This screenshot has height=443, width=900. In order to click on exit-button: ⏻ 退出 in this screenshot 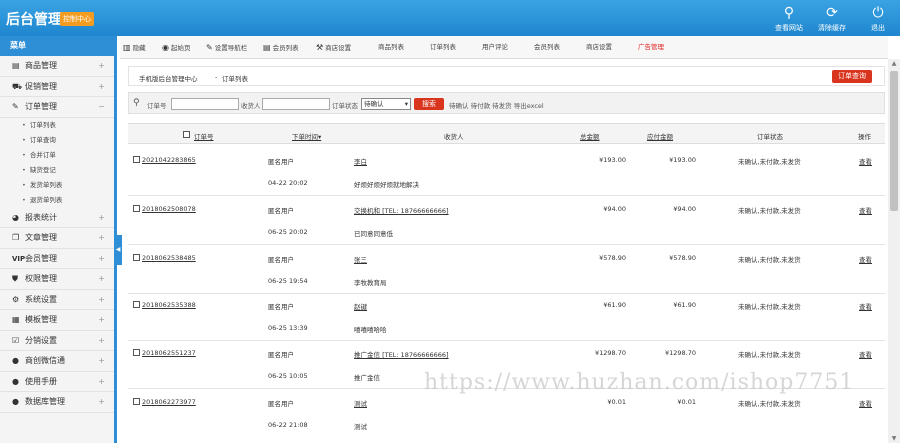, I will do `click(878, 19)`.